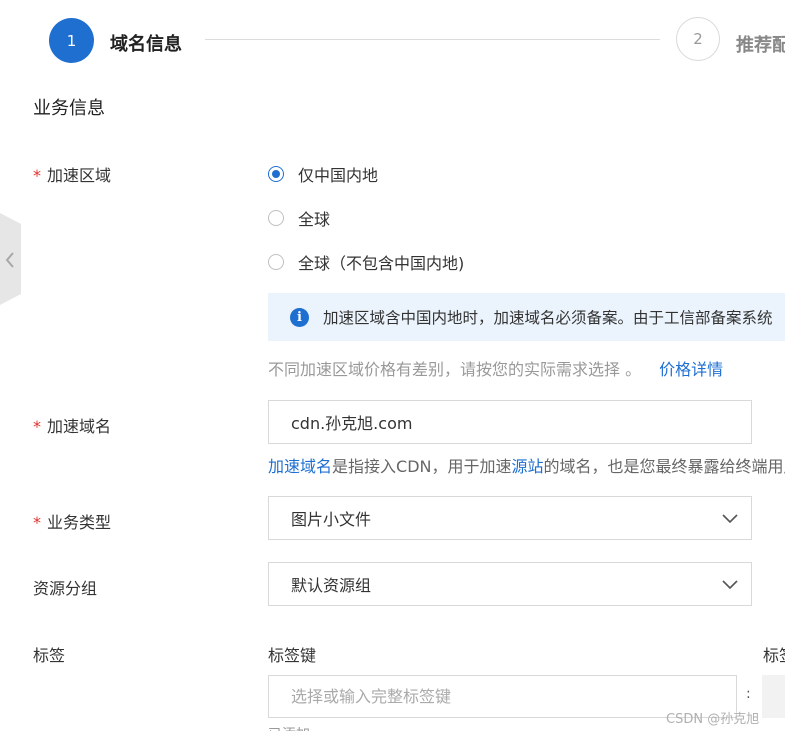 Image resolution: width=785 pixels, height=731 pixels. I want to click on price-details-link: 价格详情, so click(691, 369).